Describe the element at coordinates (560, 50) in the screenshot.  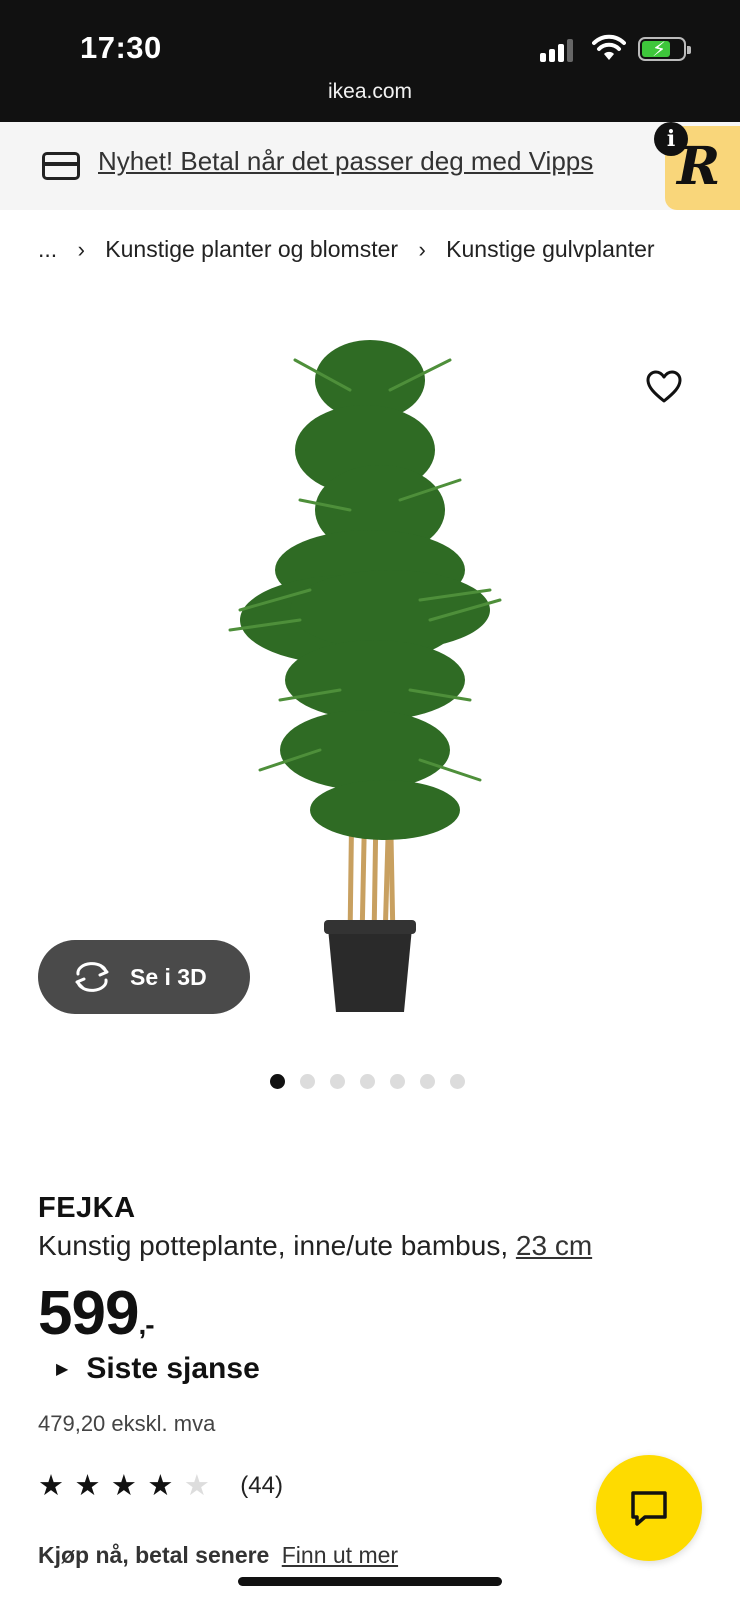
I see `signal-icon` at that location.